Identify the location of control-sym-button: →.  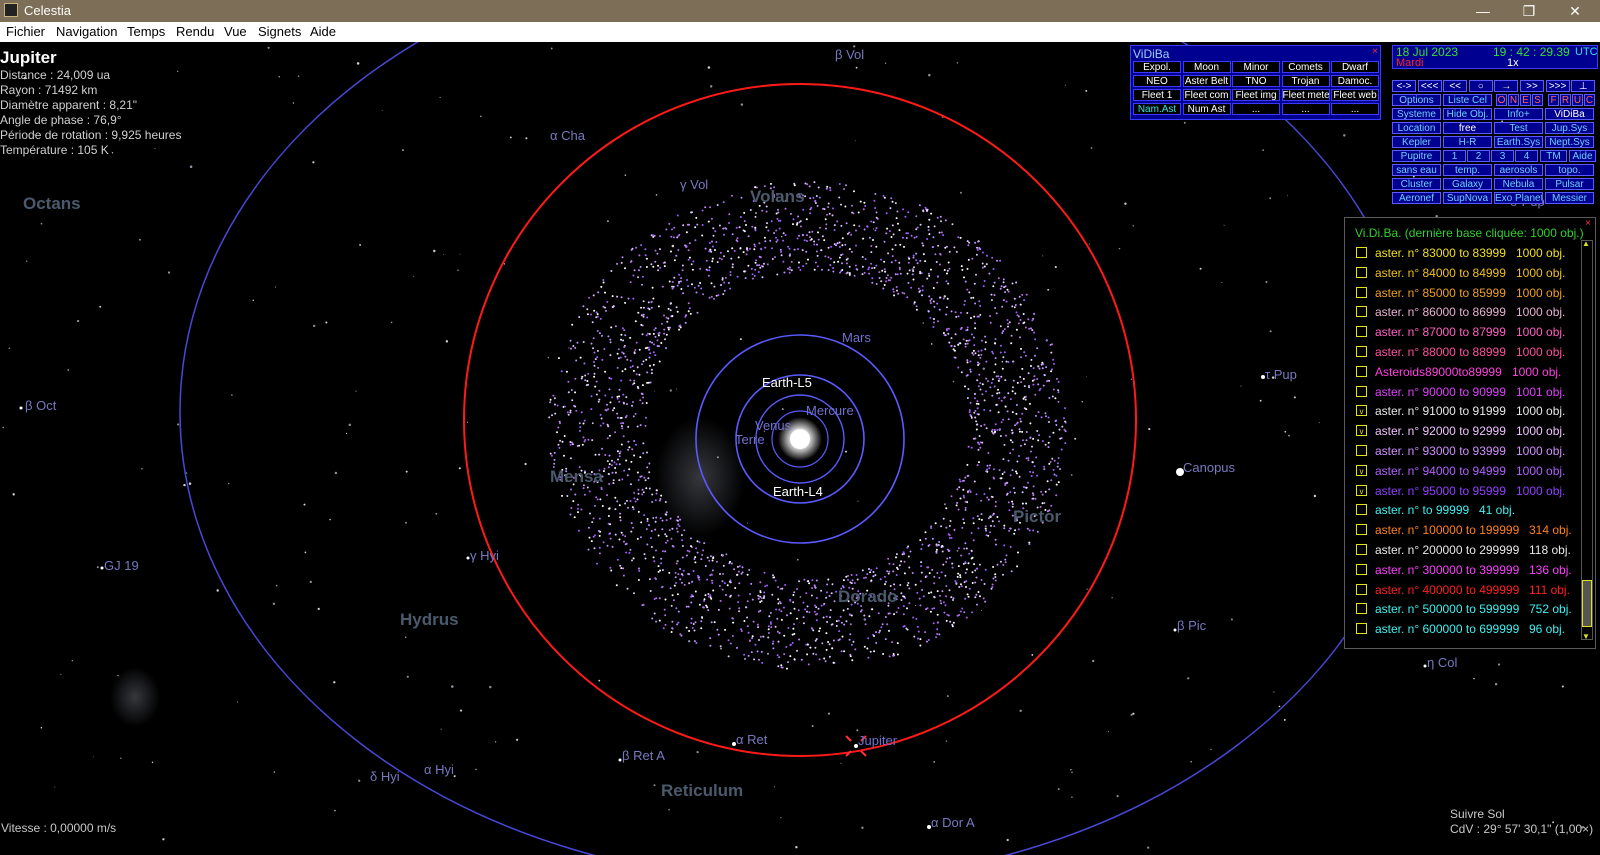
(1506, 86).